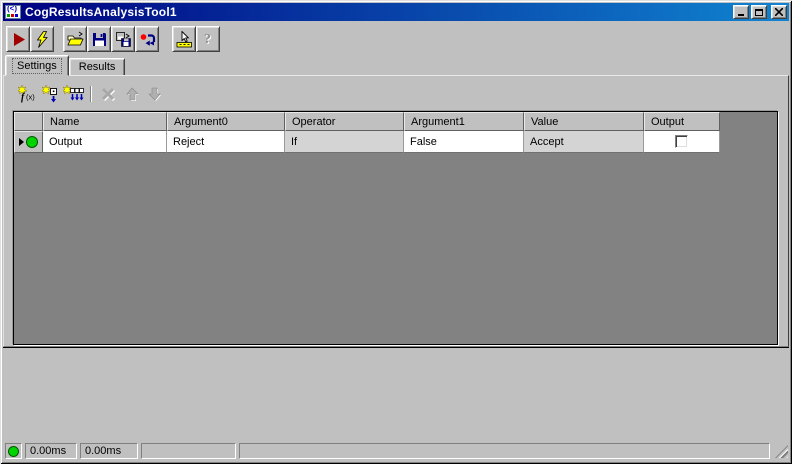 The height and width of the screenshot is (464, 792). I want to click on new-input-icon, so click(49, 94).